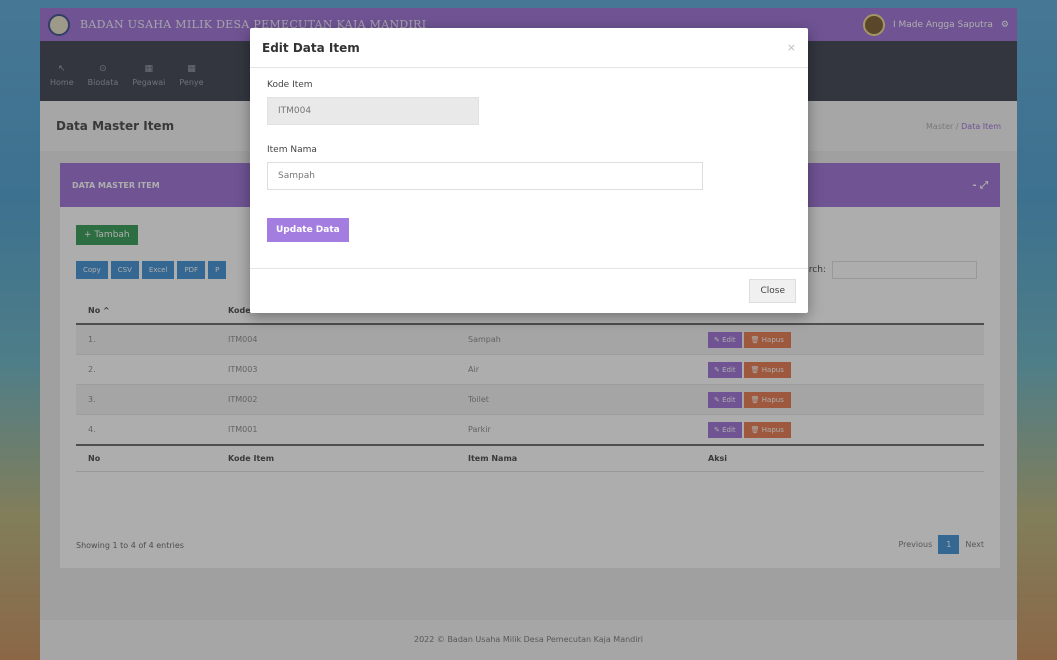 This screenshot has height=660, width=1057. What do you see at coordinates (292, 150) in the screenshot?
I see `item-nama-label: Item Nama` at bounding box center [292, 150].